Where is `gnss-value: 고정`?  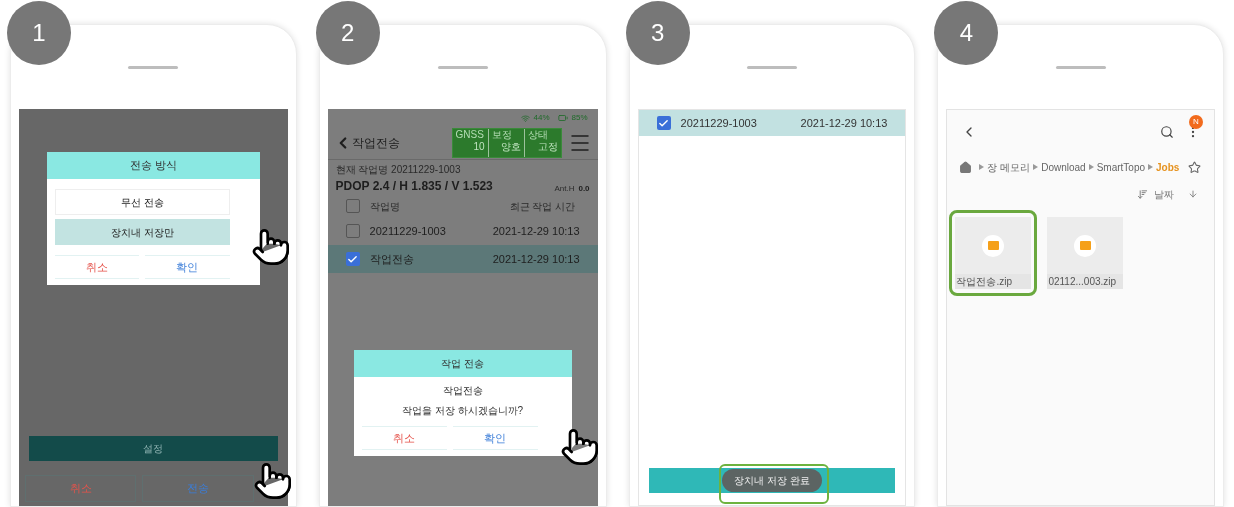 gnss-value: 고정 is located at coordinates (547, 146).